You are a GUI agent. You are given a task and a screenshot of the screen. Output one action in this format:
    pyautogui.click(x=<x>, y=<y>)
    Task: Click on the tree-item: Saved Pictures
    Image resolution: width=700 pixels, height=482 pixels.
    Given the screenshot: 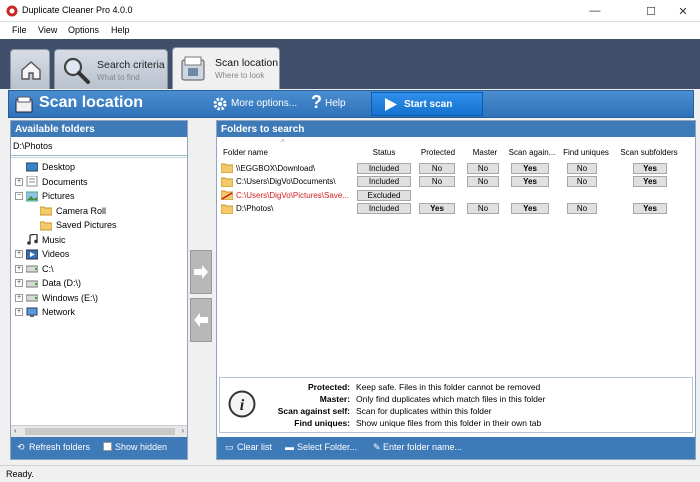 What is the action you would take?
    pyautogui.click(x=73, y=225)
    